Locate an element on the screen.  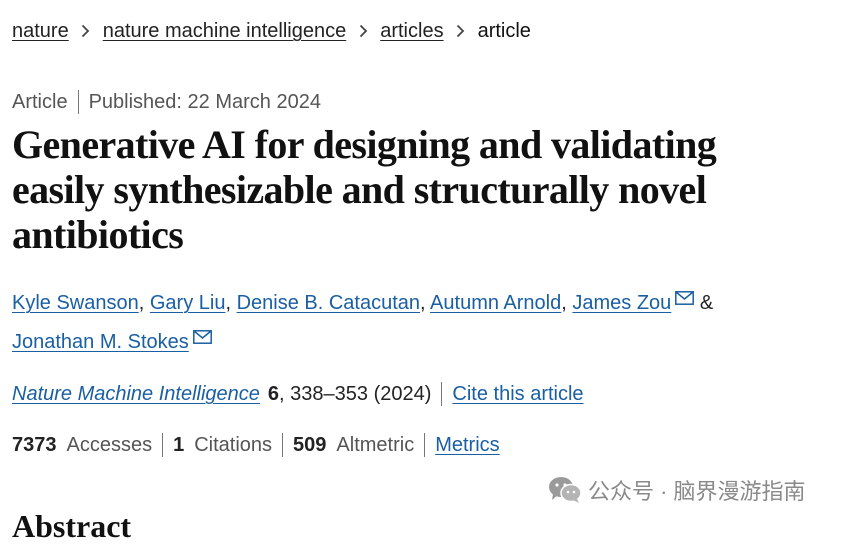
altmetric-count: 509 is located at coordinates (310, 445).